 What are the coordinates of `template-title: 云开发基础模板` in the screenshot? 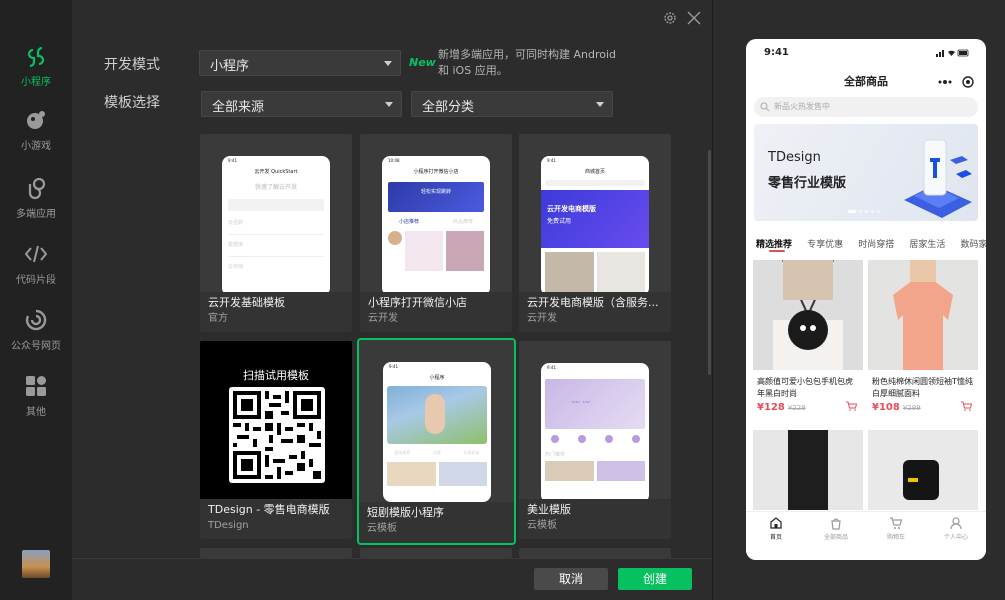 It's located at (246, 302).